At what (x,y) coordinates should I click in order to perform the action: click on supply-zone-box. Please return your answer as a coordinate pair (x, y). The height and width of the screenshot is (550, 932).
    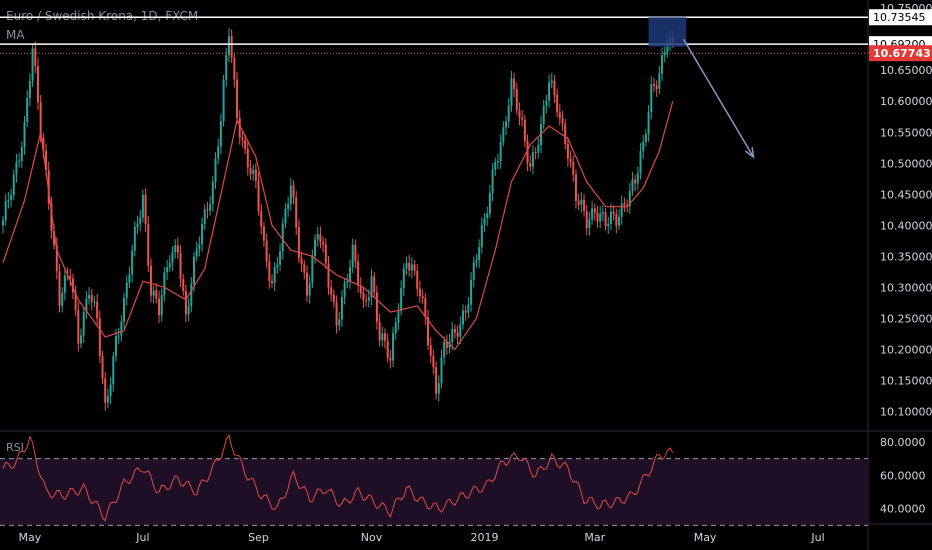
    Looking at the image, I should click on (667, 32).